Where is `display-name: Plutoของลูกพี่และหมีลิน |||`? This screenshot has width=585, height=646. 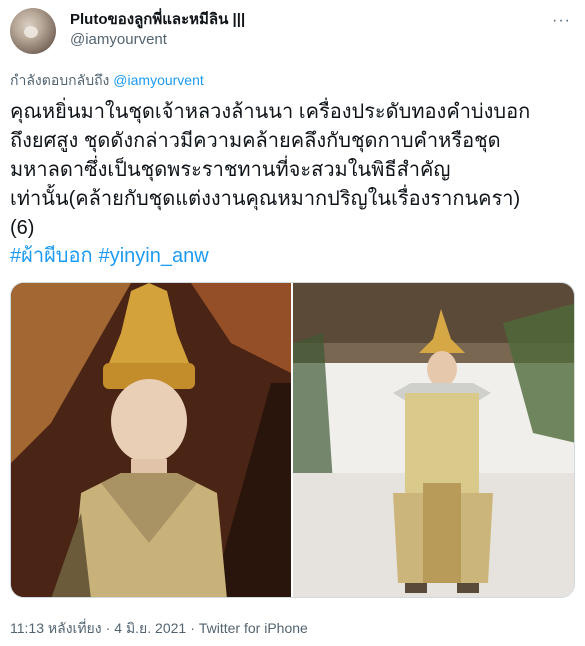 display-name: Plutoของลูกพี่และหมีลิน ||| is located at coordinates (157, 20).